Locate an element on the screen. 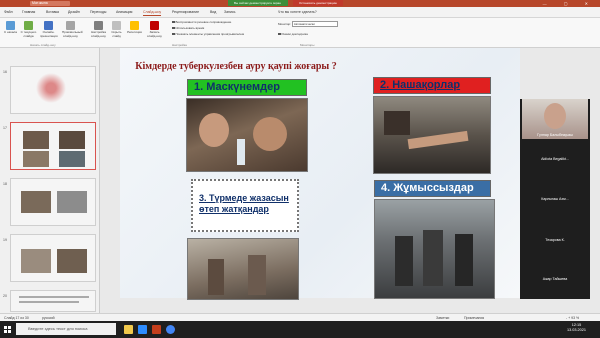  file-explorer-icon is located at coordinates (128, 329).